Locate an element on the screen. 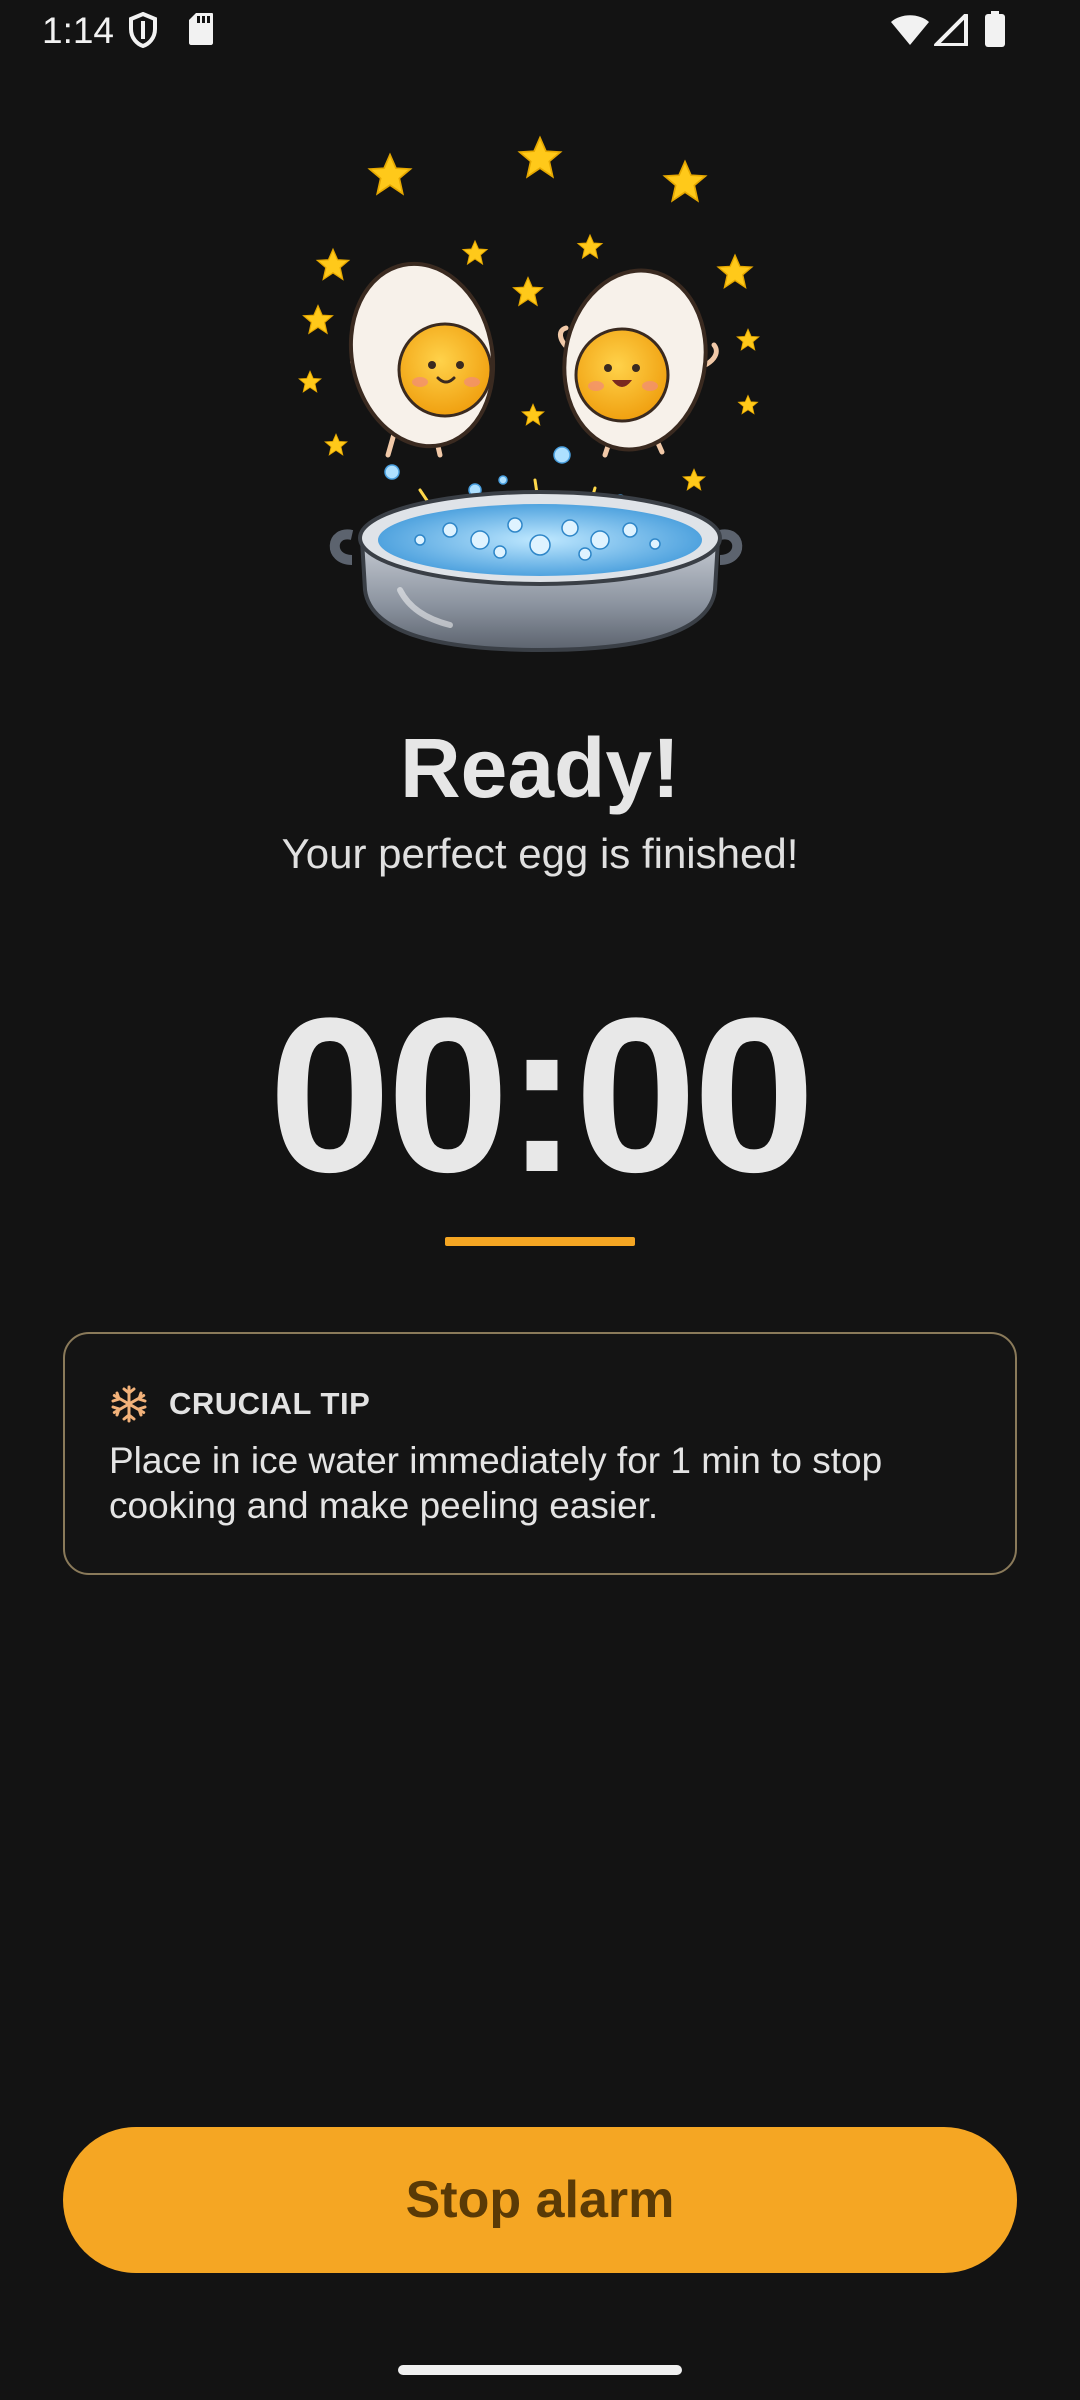 The height and width of the screenshot is (2400, 1080). snowflake-icon is located at coordinates (129, 1404).